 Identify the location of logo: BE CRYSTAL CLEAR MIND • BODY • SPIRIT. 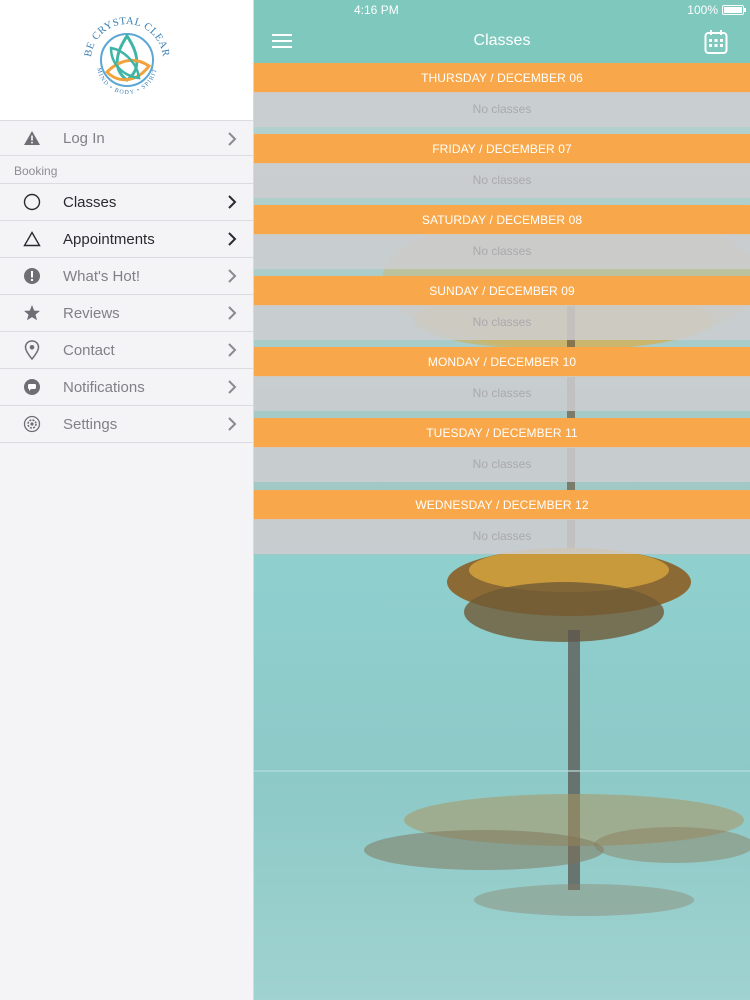
(126, 60).